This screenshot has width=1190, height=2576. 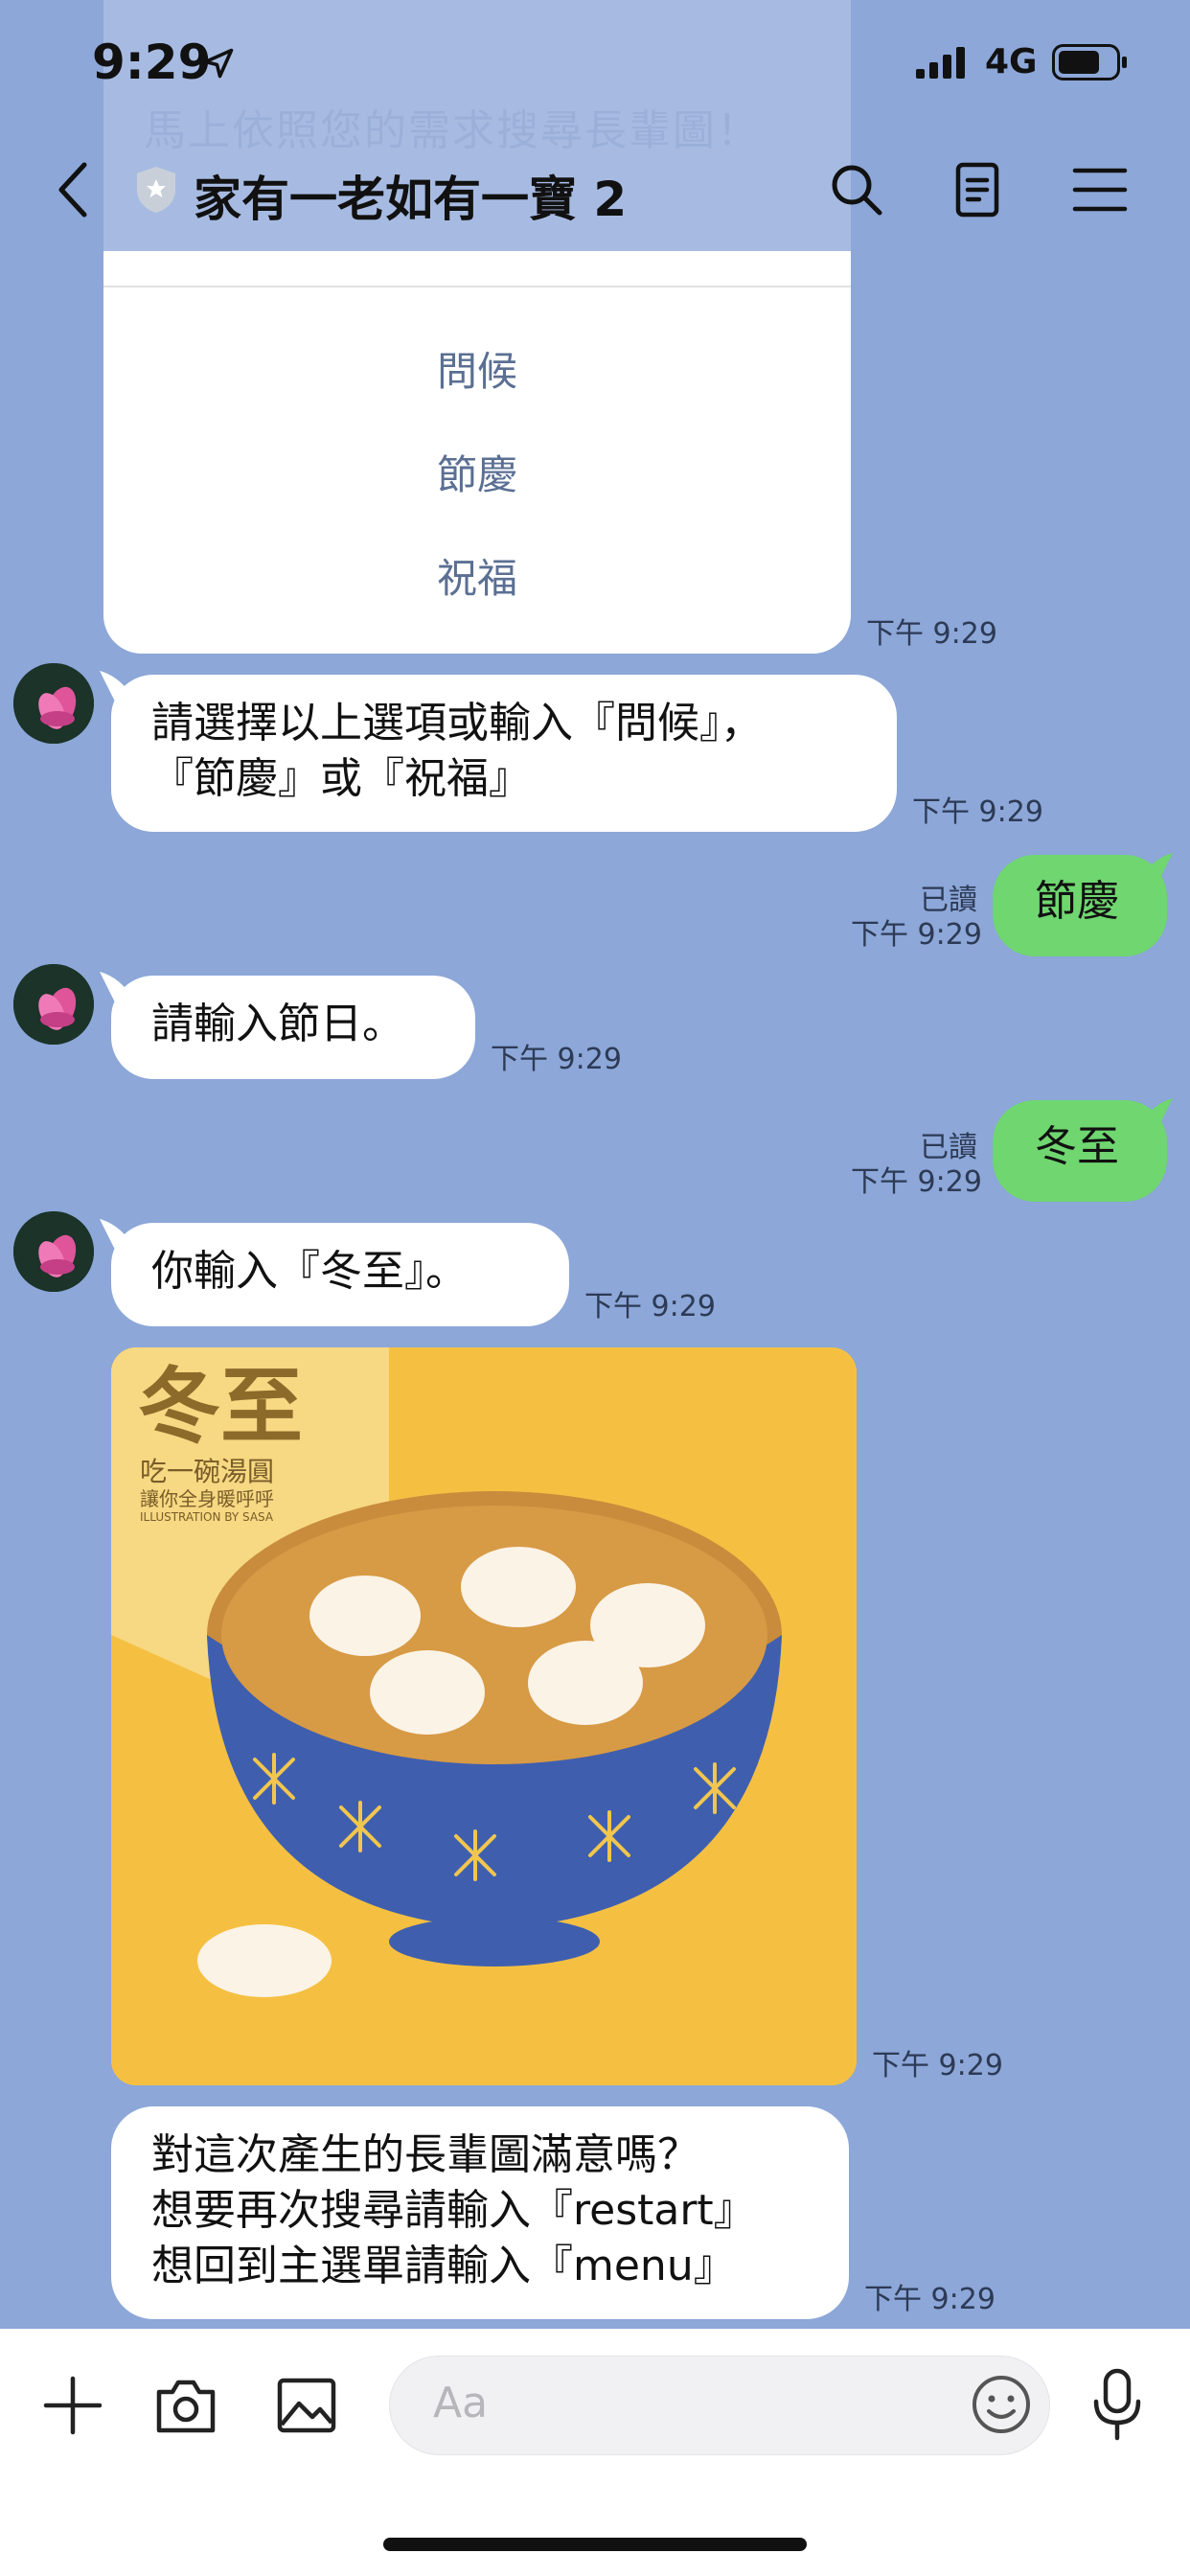 I want to click on message-line: 想要再次搜尋請輸入『restart』, so click(x=453, y=2210).